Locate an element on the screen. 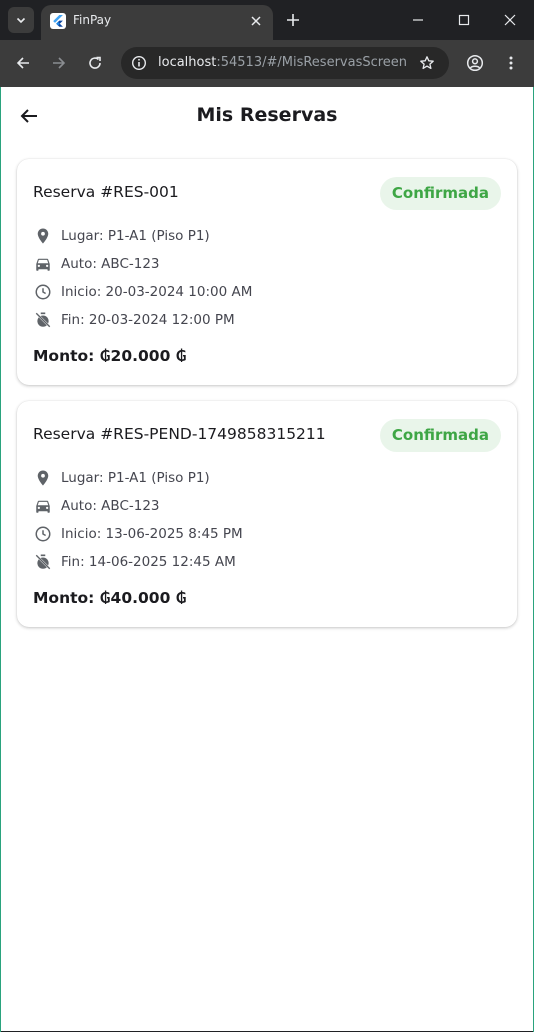 The image size is (534, 1032). app-bar: Mis Reservas is located at coordinates (267, 116).